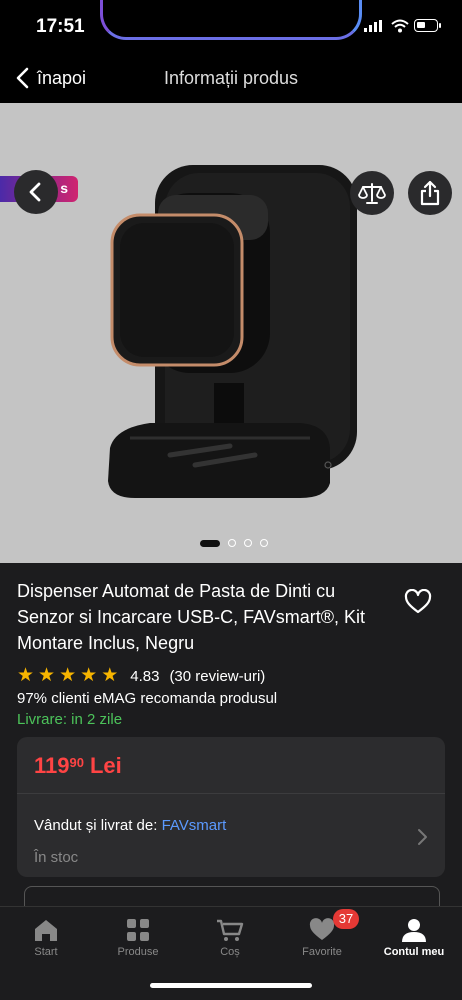  I want to click on tab-label: Favorite, so click(322, 952).